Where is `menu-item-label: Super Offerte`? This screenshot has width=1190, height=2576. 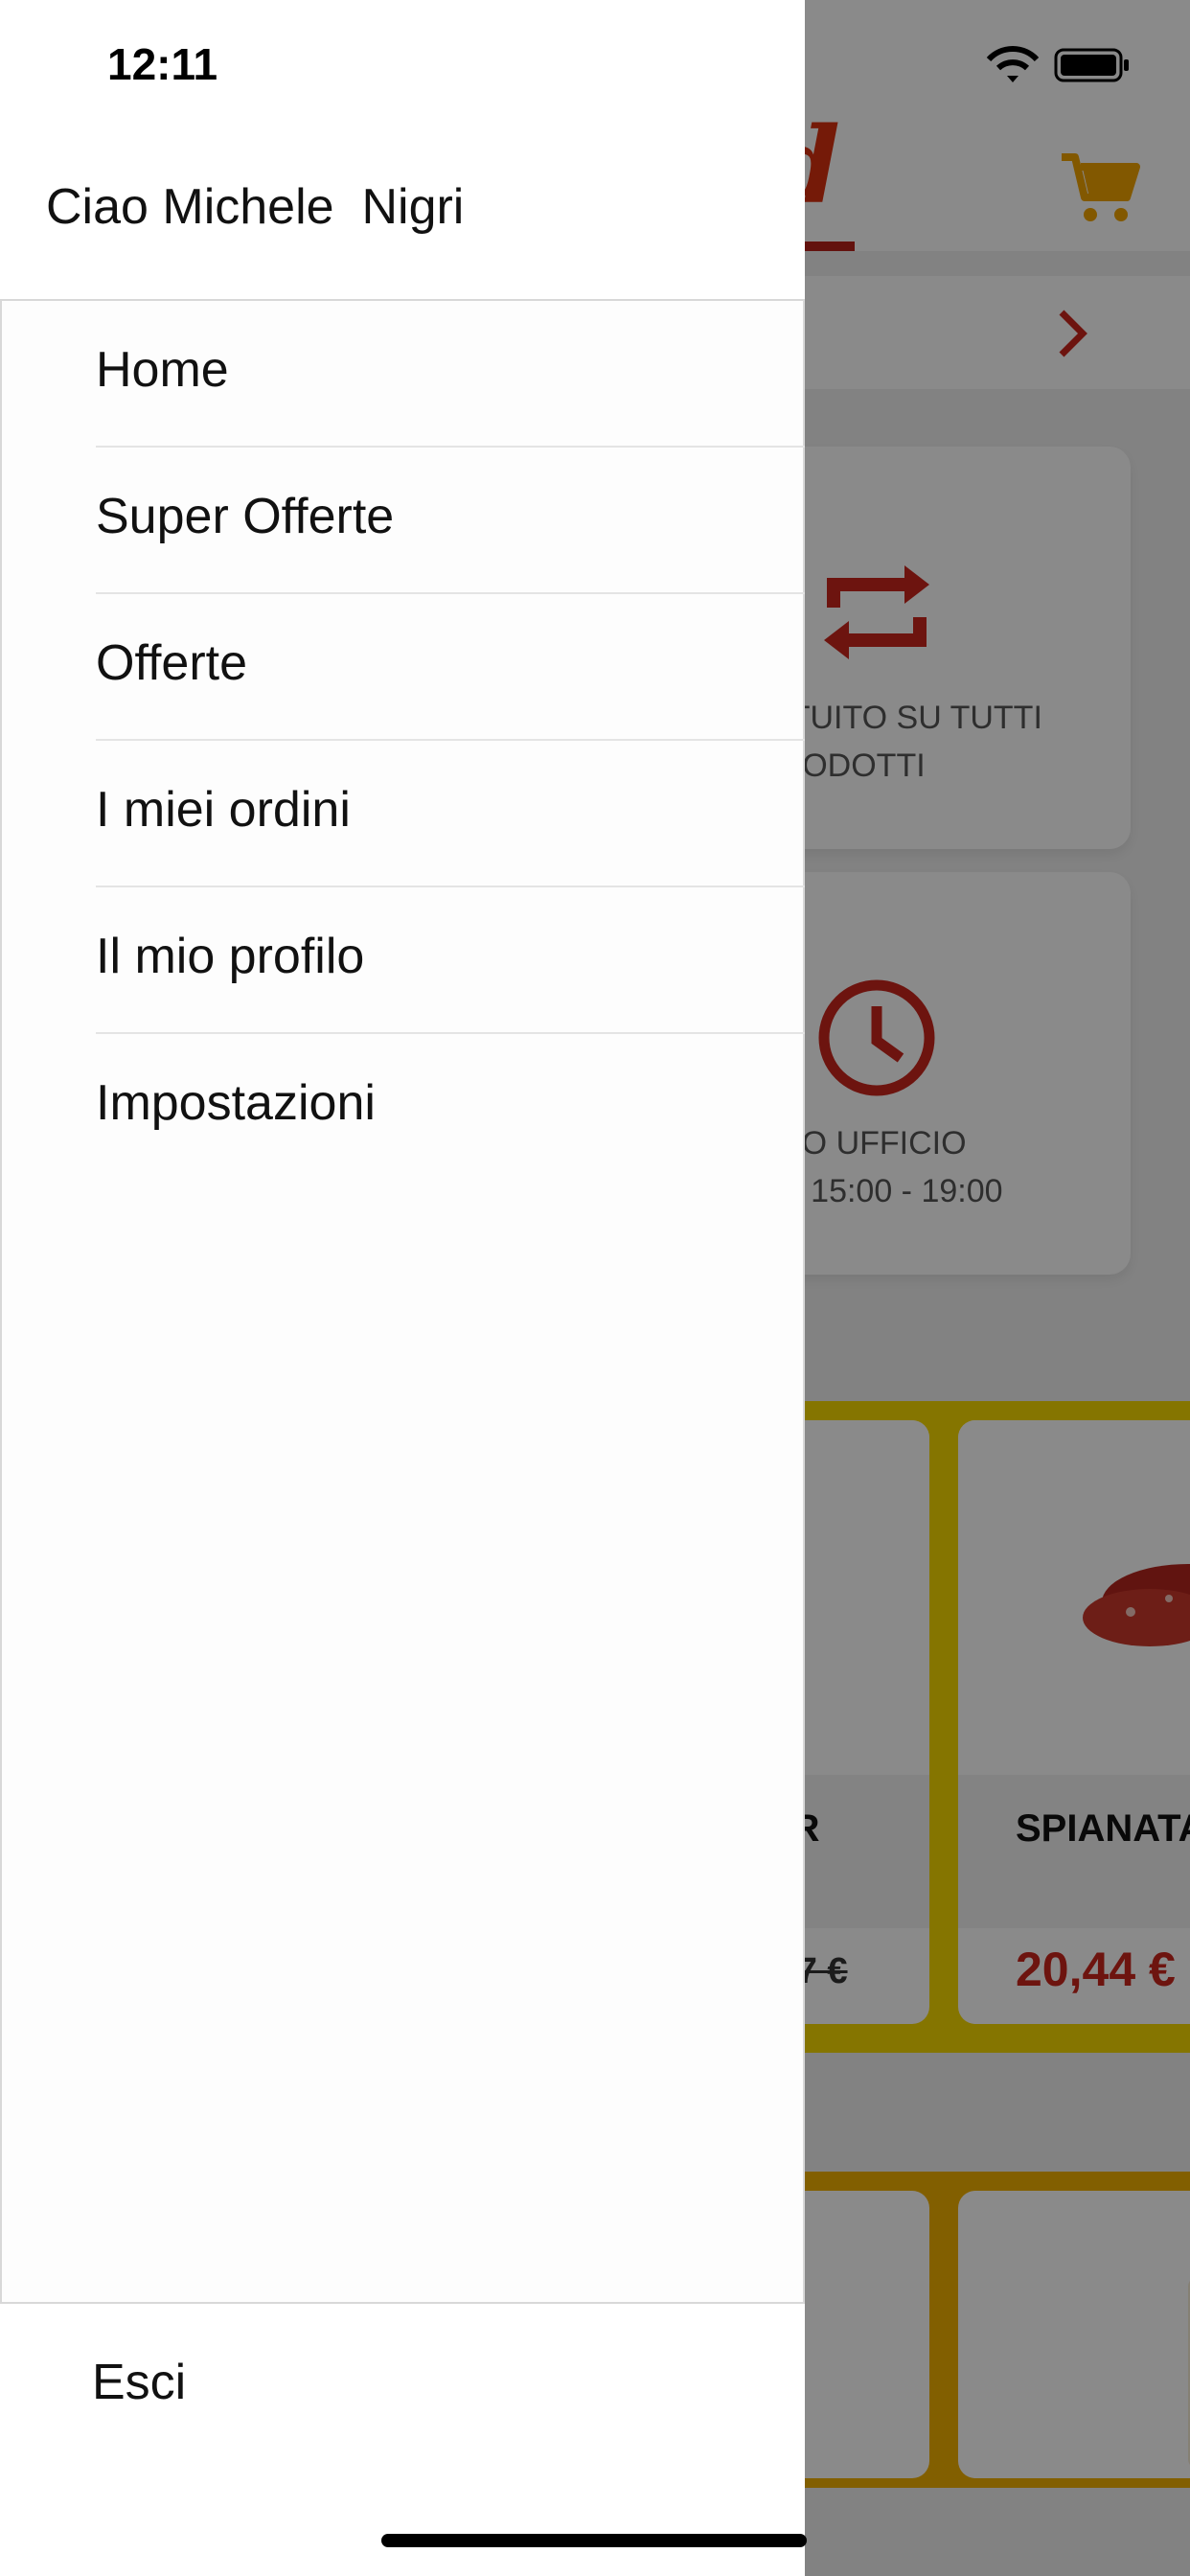
menu-item-label: Super Offerte is located at coordinates (246, 516).